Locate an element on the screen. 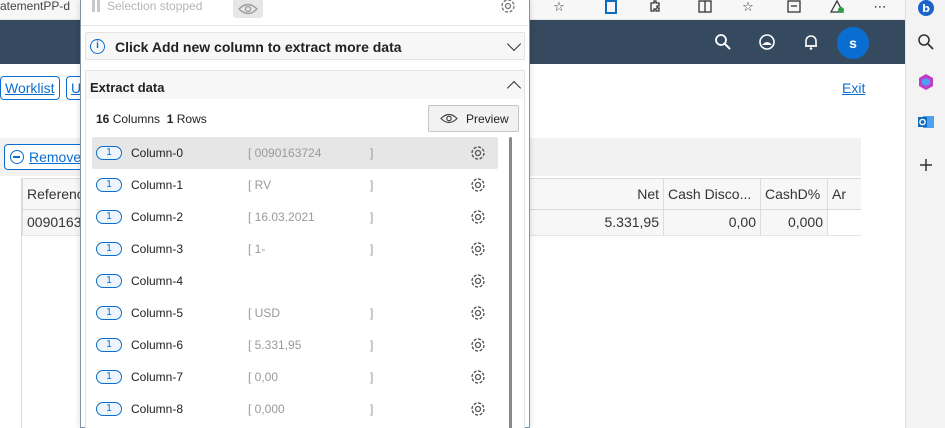 Image resolution: width=945 pixels, height=428 pixels. extension-icon is located at coordinates (655, 7).